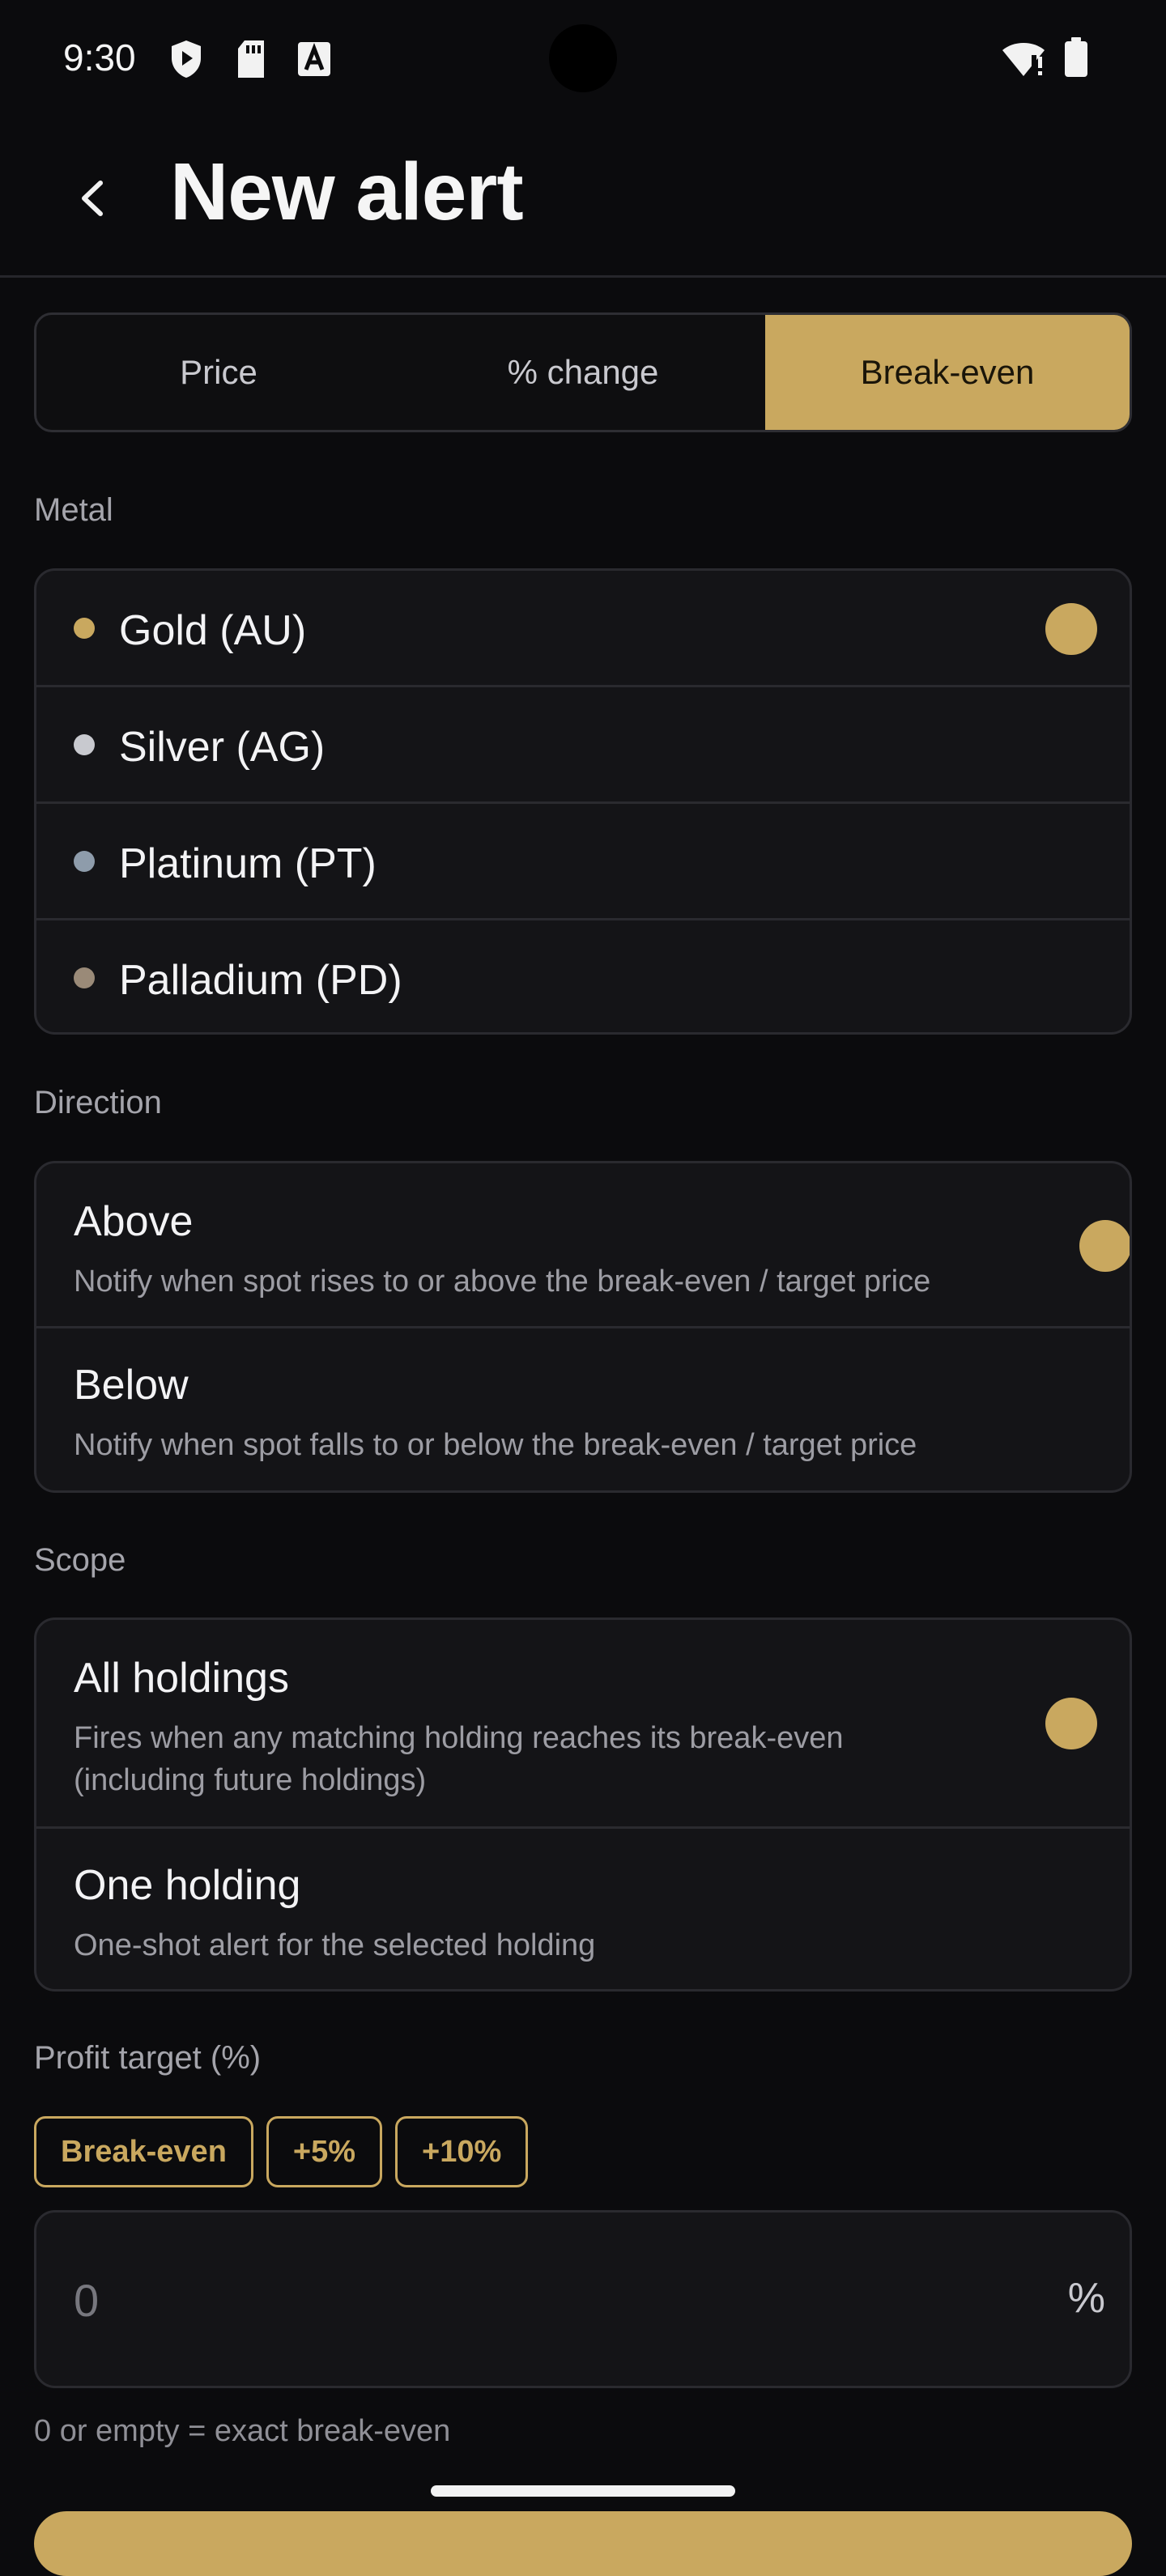  Describe the element at coordinates (242, 2431) in the screenshot. I see `profit-target-helper: 0 or empty = exact break-even` at that location.